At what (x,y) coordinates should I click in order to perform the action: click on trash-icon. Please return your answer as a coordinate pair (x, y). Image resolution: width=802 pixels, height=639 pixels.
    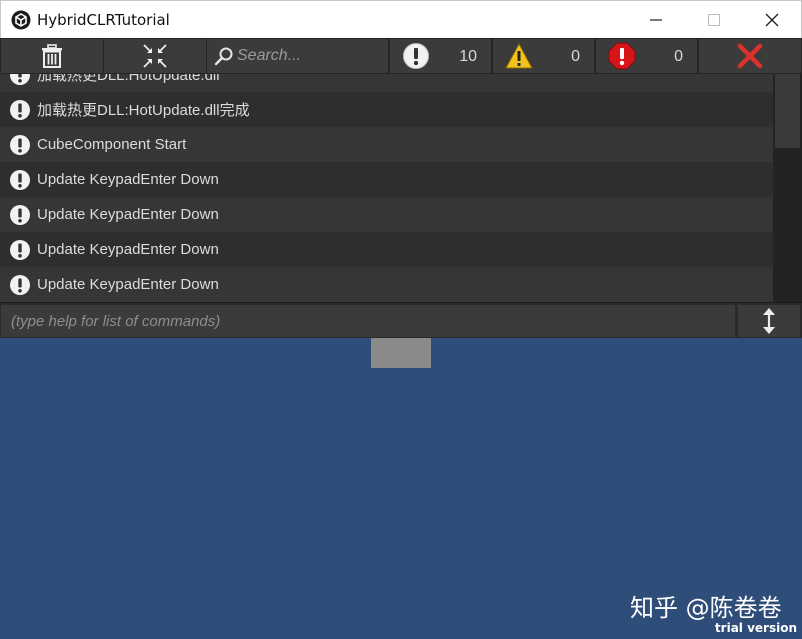
    Looking at the image, I should click on (52, 56).